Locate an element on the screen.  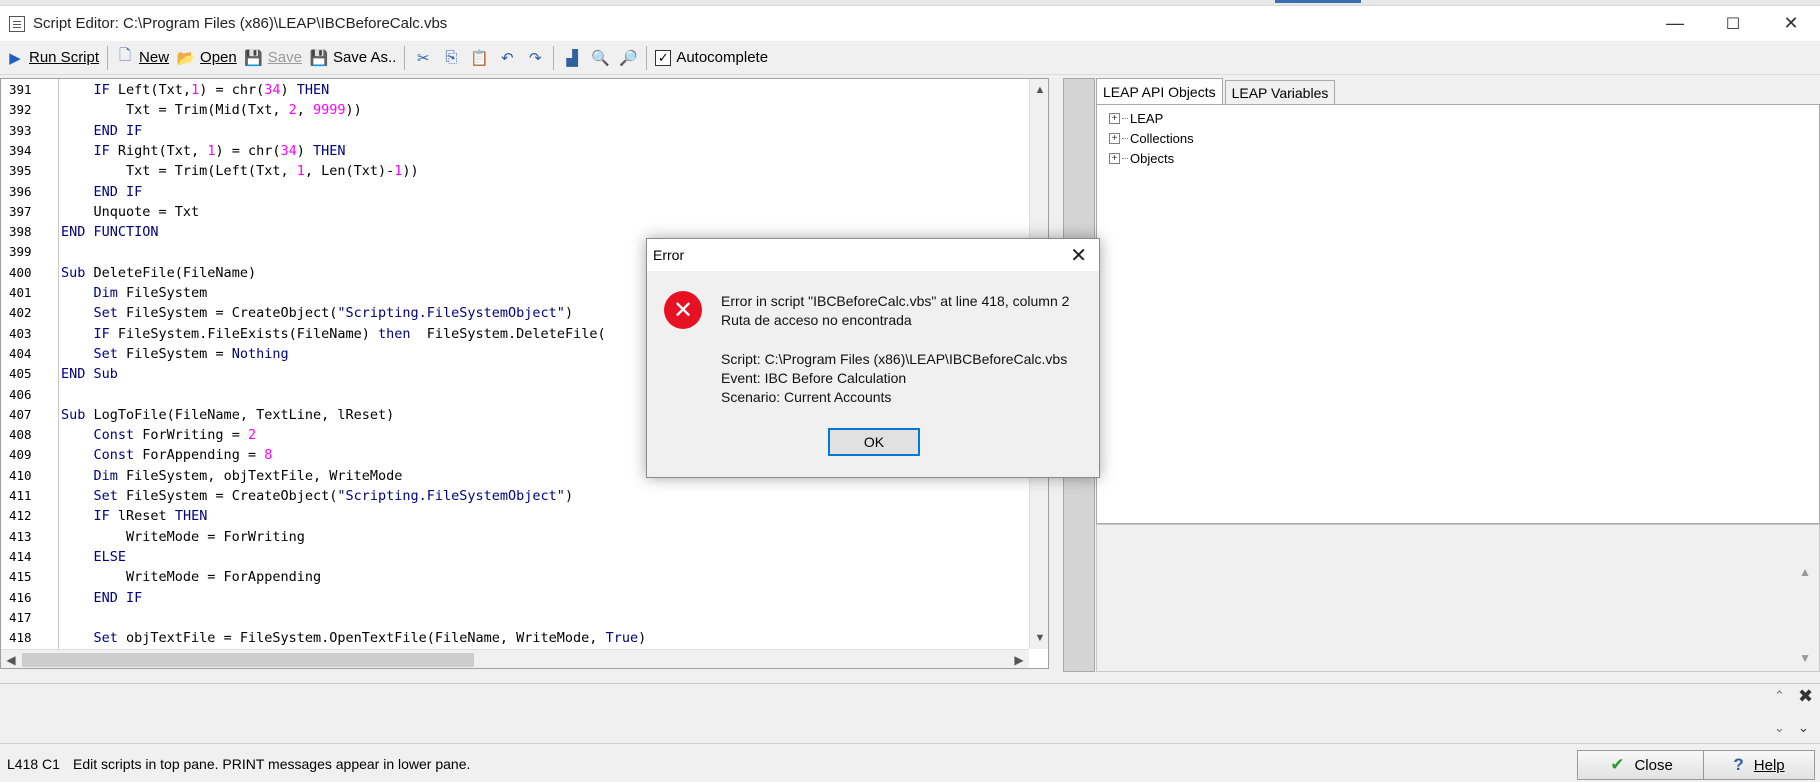
collapse-icon: ⌄ is located at coordinates (1803, 728).